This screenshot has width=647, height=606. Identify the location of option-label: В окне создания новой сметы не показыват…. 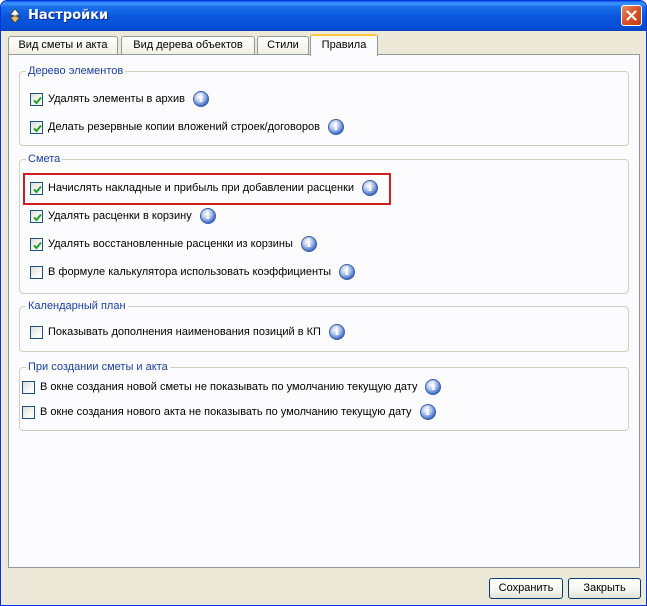
(229, 387).